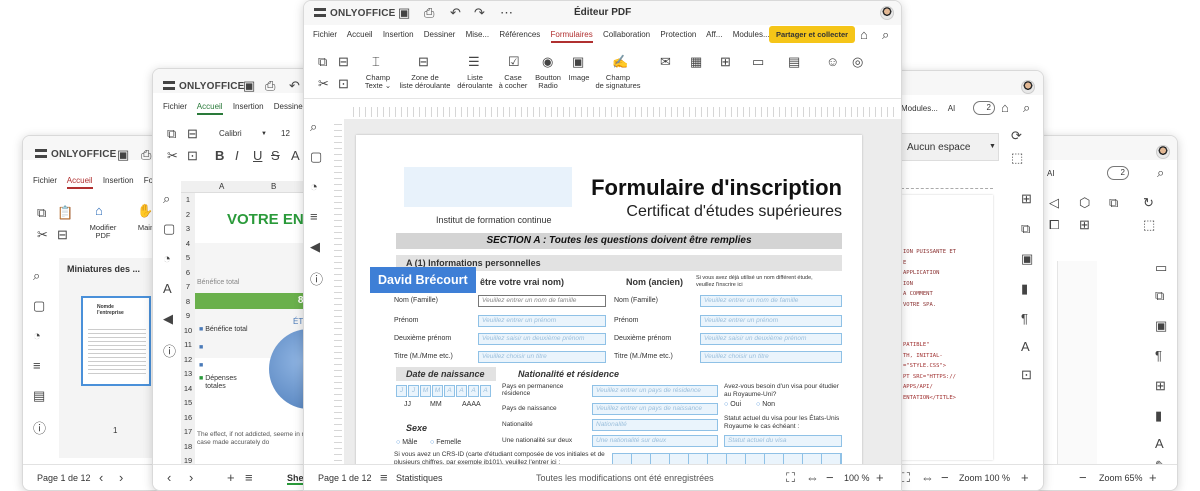 This screenshot has width=1200, height=491. What do you see at coordinates (571, 36) in the screenshot?
I see `menu-formulaires: Formulaires` at bounding box center [571, 36].